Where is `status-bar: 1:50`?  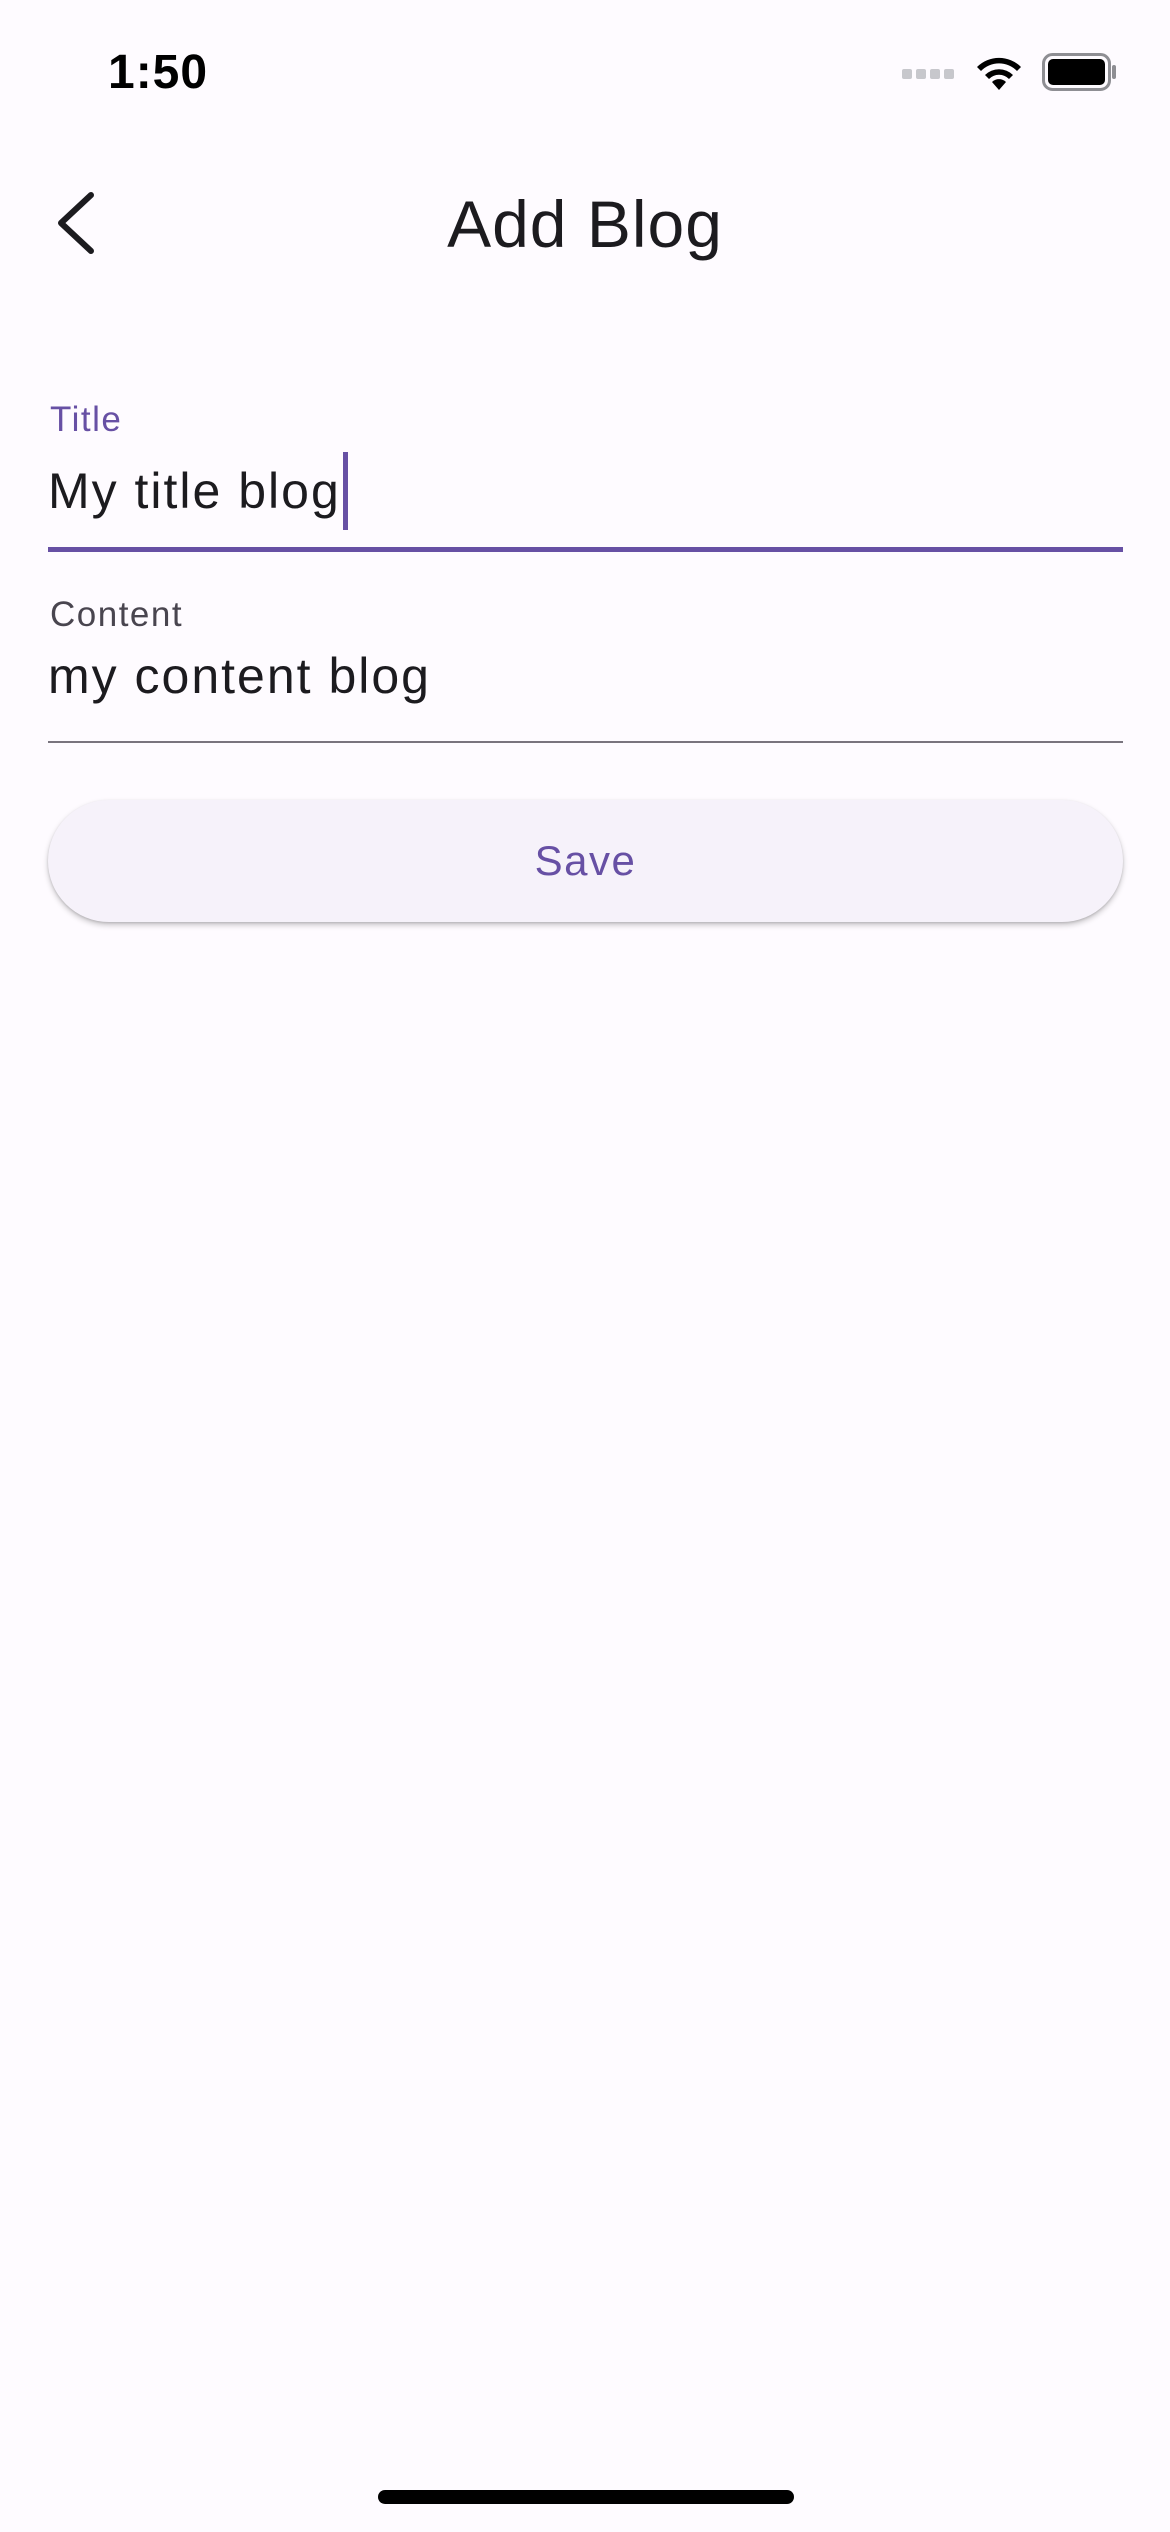 status-bar: 1:50 is located at coordinates (585, 70).